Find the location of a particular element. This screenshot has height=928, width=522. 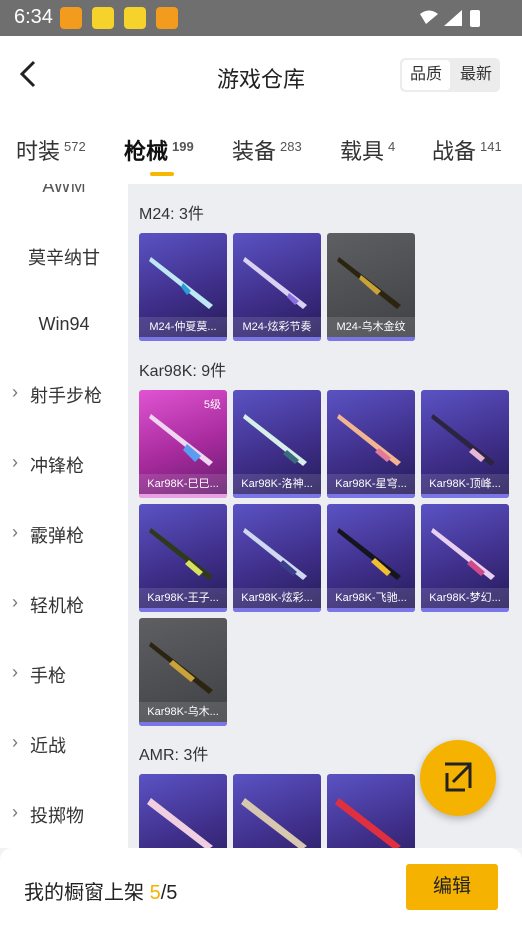

edit-button: 编辑 is located at coordinates (452, 887).